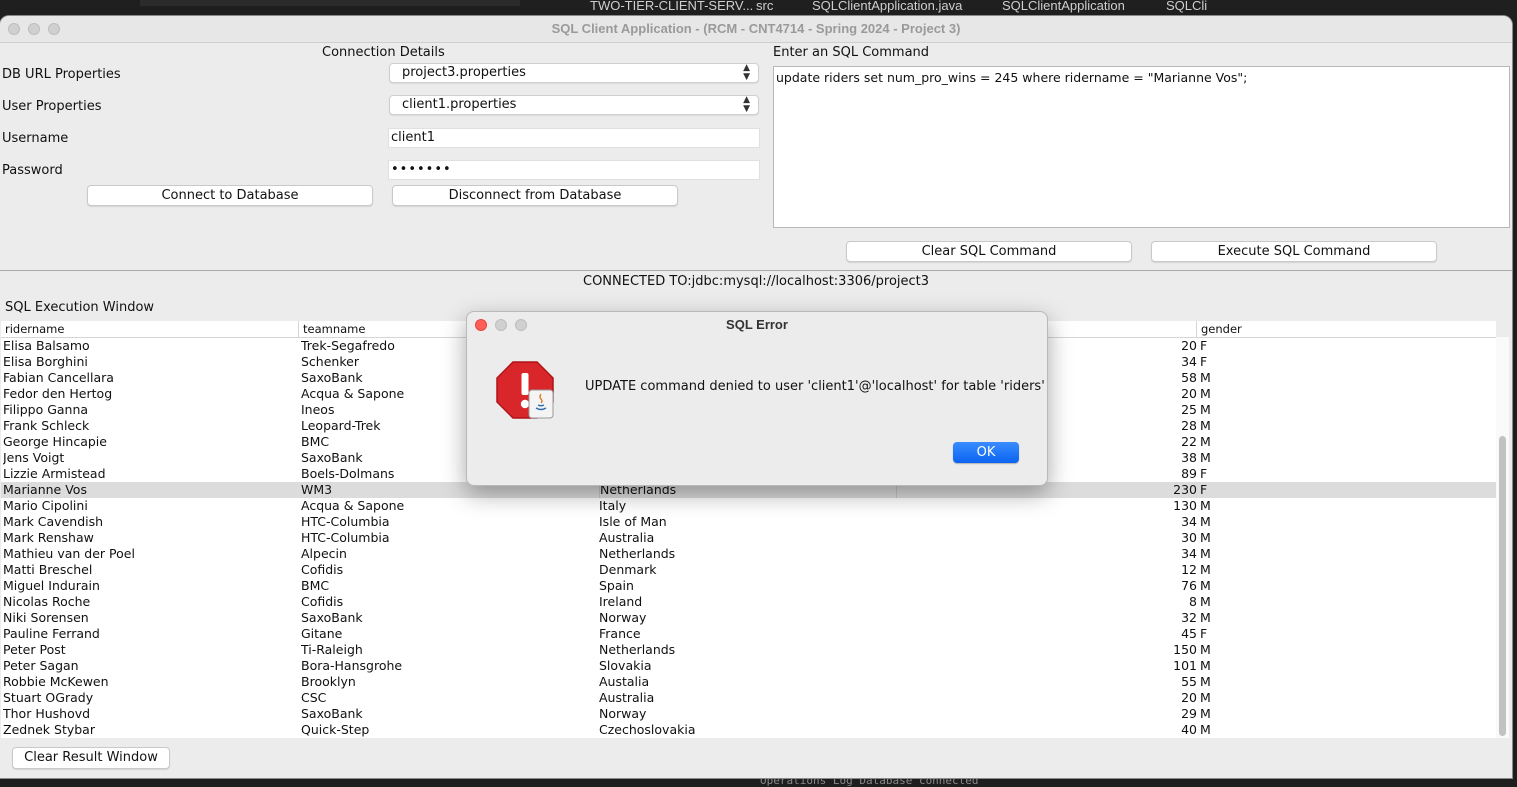 The width and height of the screenshot is (1517, 787). I want to click on ok-button: OK, so click(986, 452).